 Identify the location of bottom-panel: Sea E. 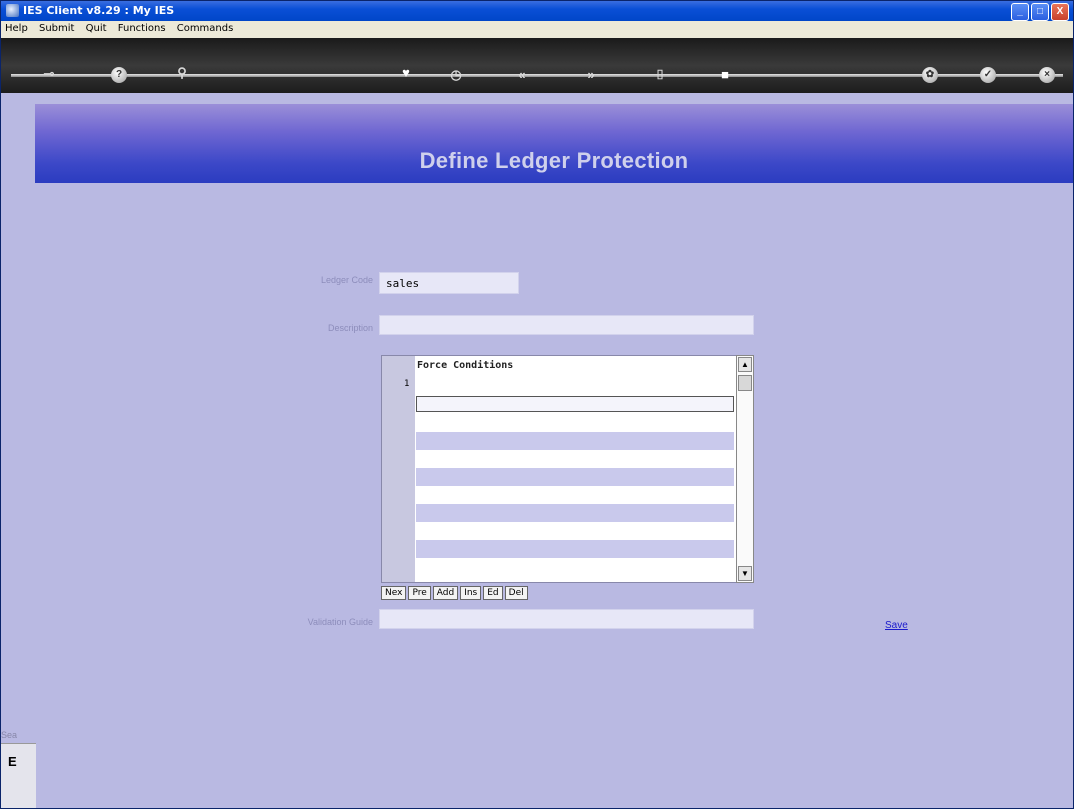
(18, 769).